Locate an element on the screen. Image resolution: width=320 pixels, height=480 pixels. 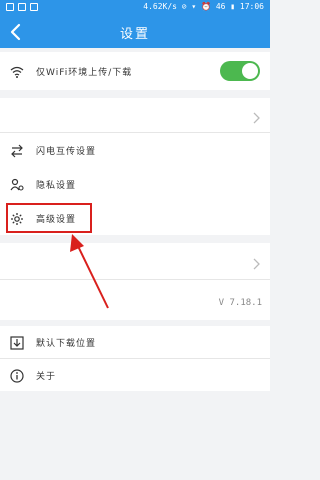
annotation-arrow is located at coordinates (89, 271).